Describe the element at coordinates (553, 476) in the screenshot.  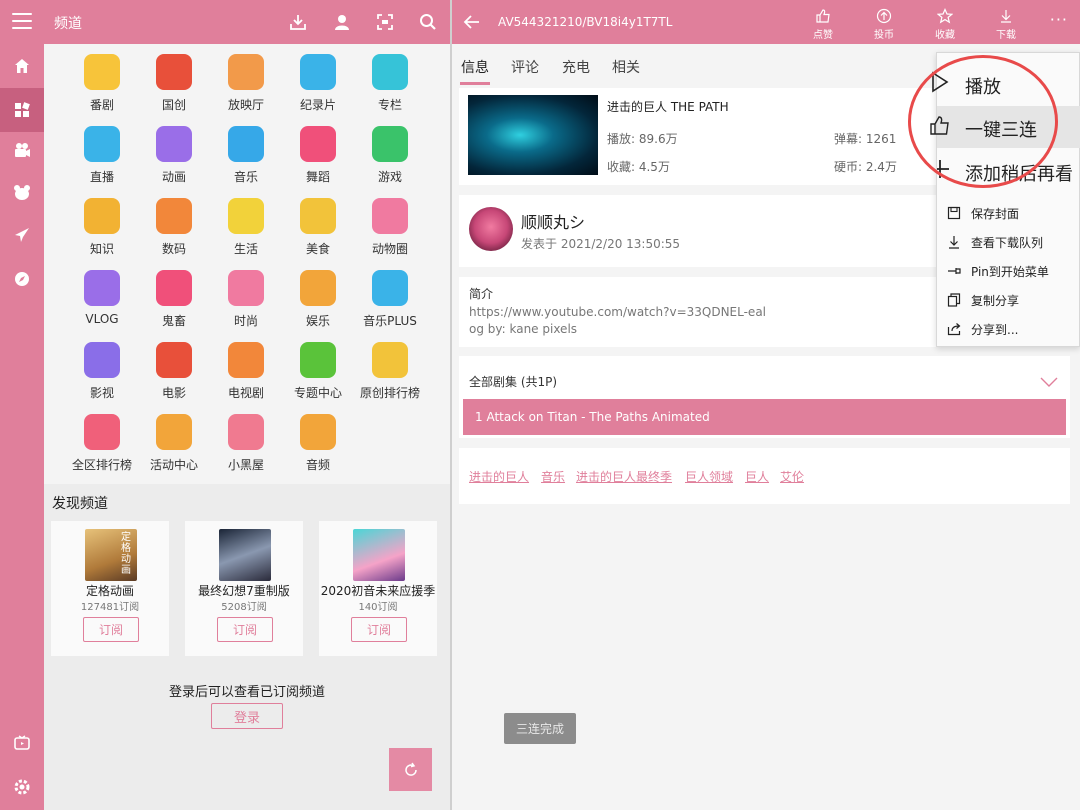
I see `tag-link: 音乐` at that location.